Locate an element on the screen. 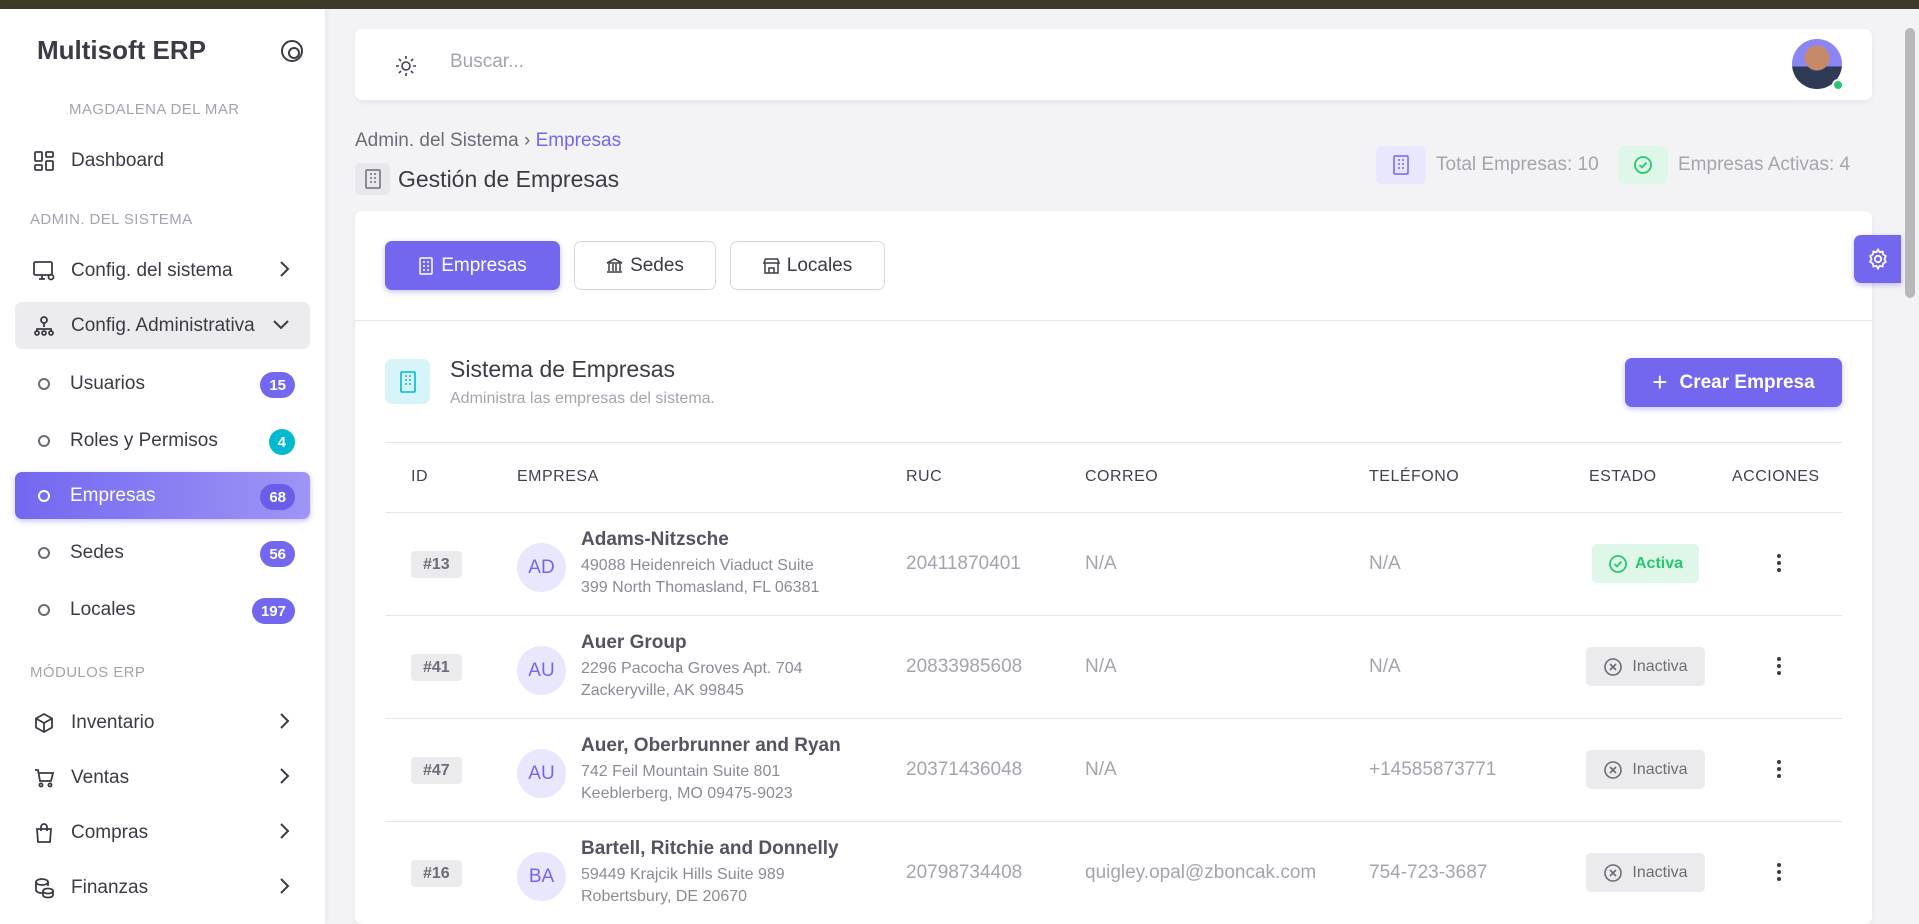 This screenshot has height=924, width=1919. tab-empresas: Empresas is located at coordinates (472, 265).